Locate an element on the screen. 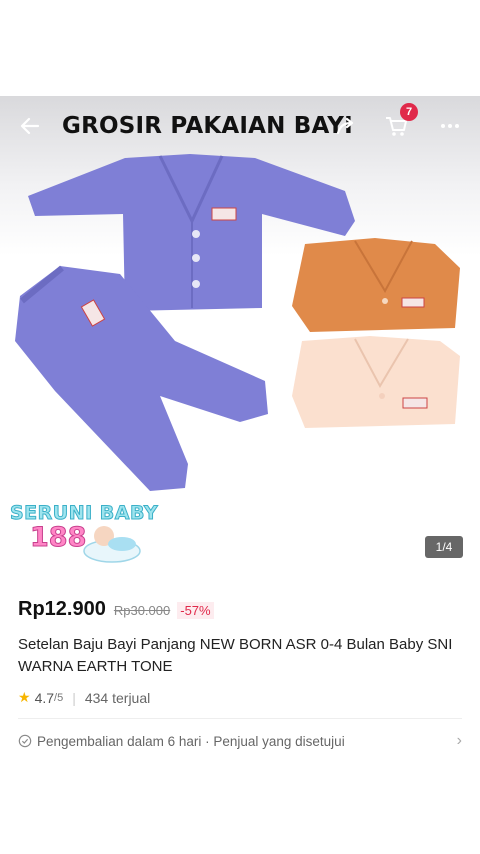  cart-count-badge: 7 is located at coordinates (409, 112).